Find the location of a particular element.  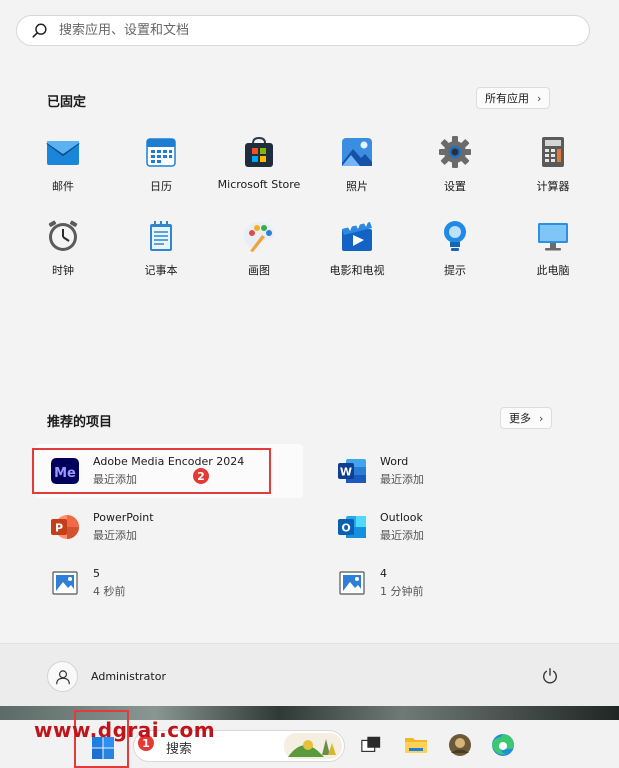

recommended-item-media-encoder: Me Adobe Media Encoder 2024 最近添加 is located at coordinates (169, 471).